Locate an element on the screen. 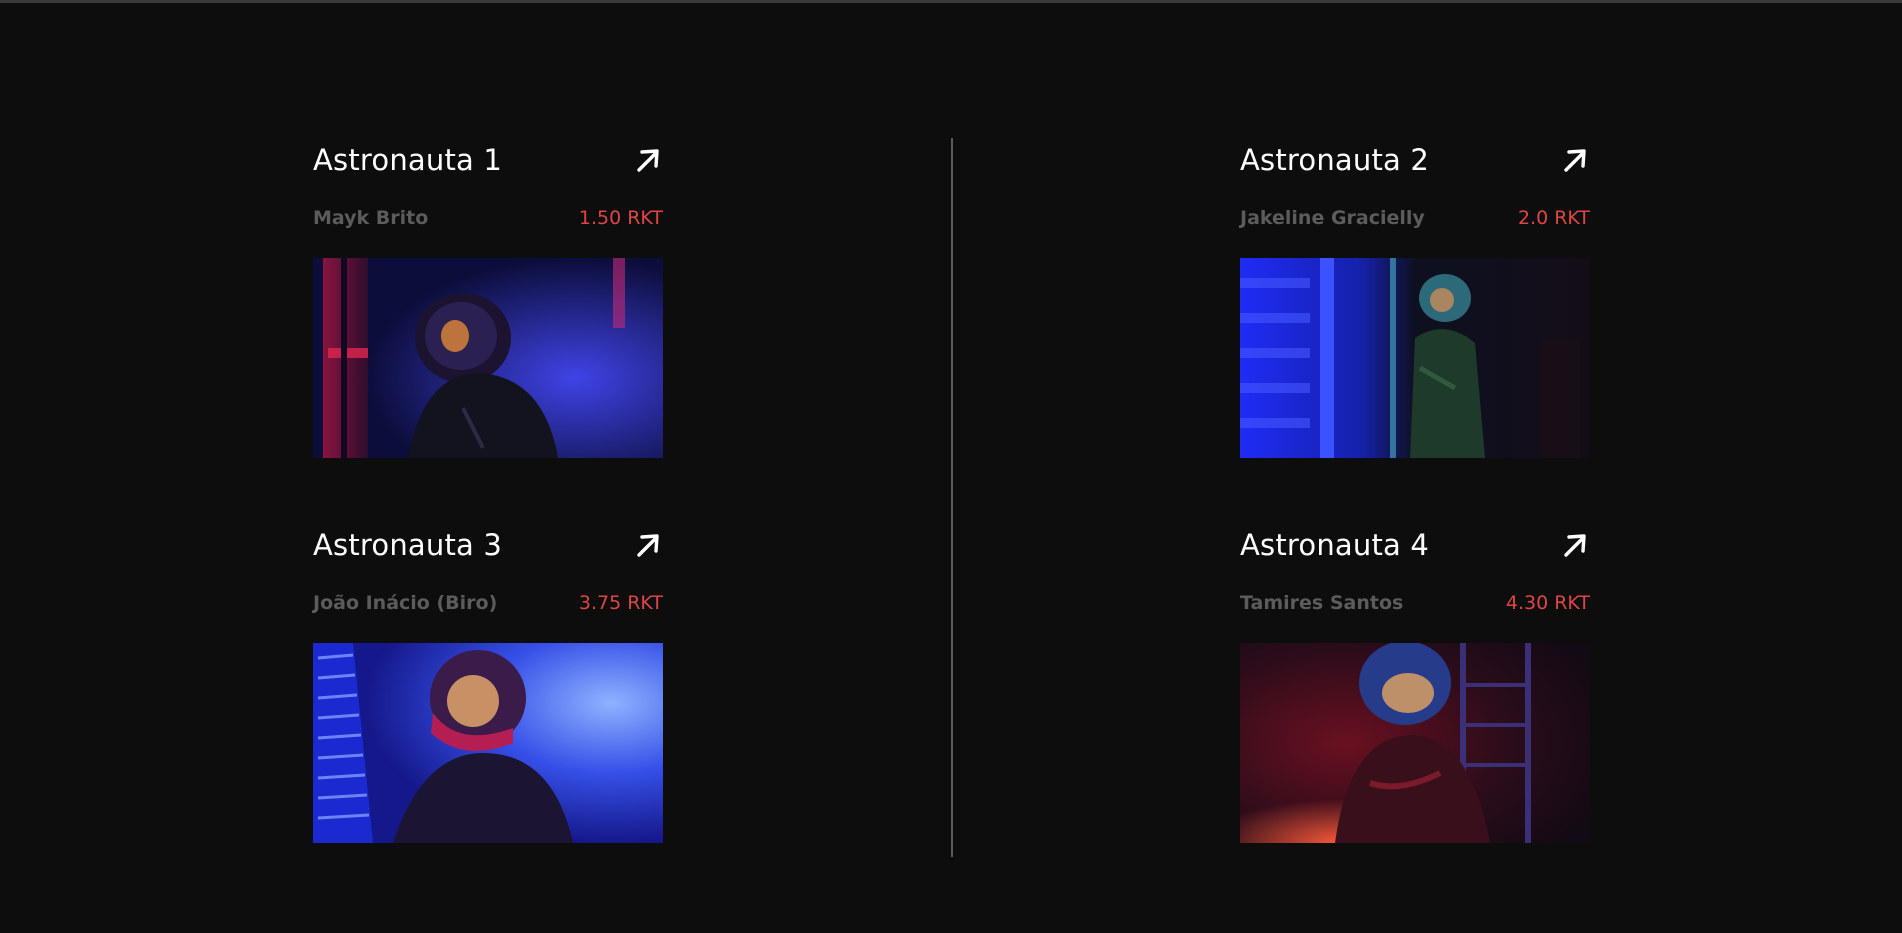 The image size is (1902, 933). card-header: Astronauta 1 is located at coordinates (488, 160).